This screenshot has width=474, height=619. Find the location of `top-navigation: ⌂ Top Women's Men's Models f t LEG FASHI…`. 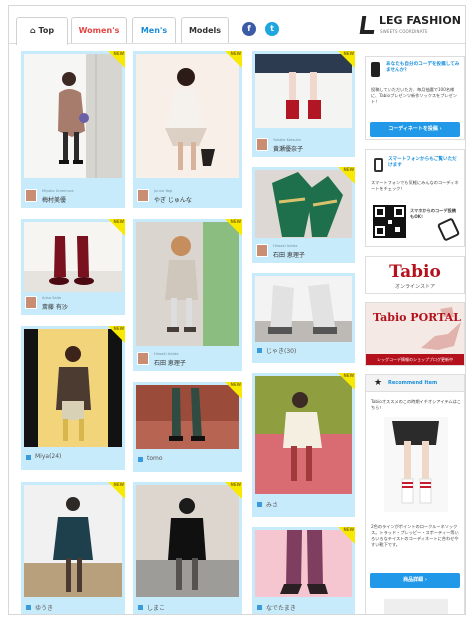

top-navigation: ⌂ Top Women's Men's Models f t LEG FASHI… is located at coordinates (237, 25).